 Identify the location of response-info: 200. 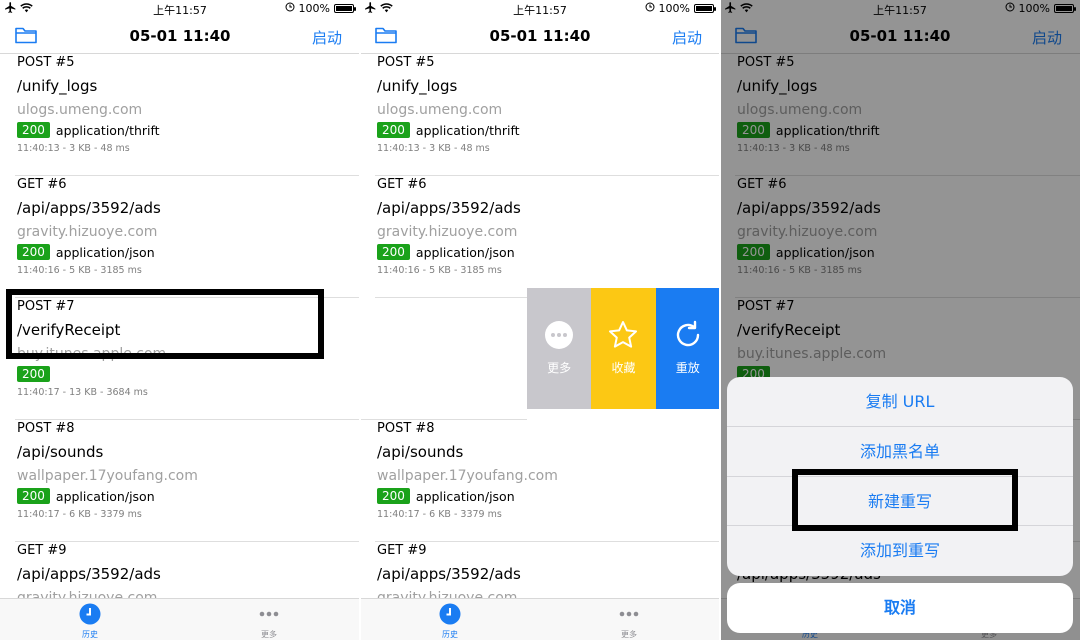
(33, 374).